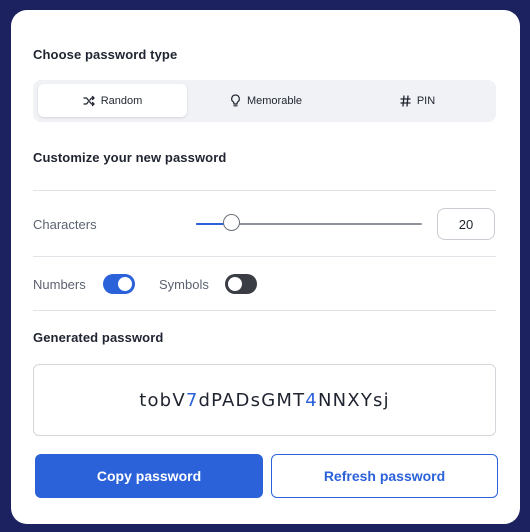  What do you see at coordinates (65, 224) in the screenshot?
I see `characters-label: Characters` at bounding box center [65, 224].